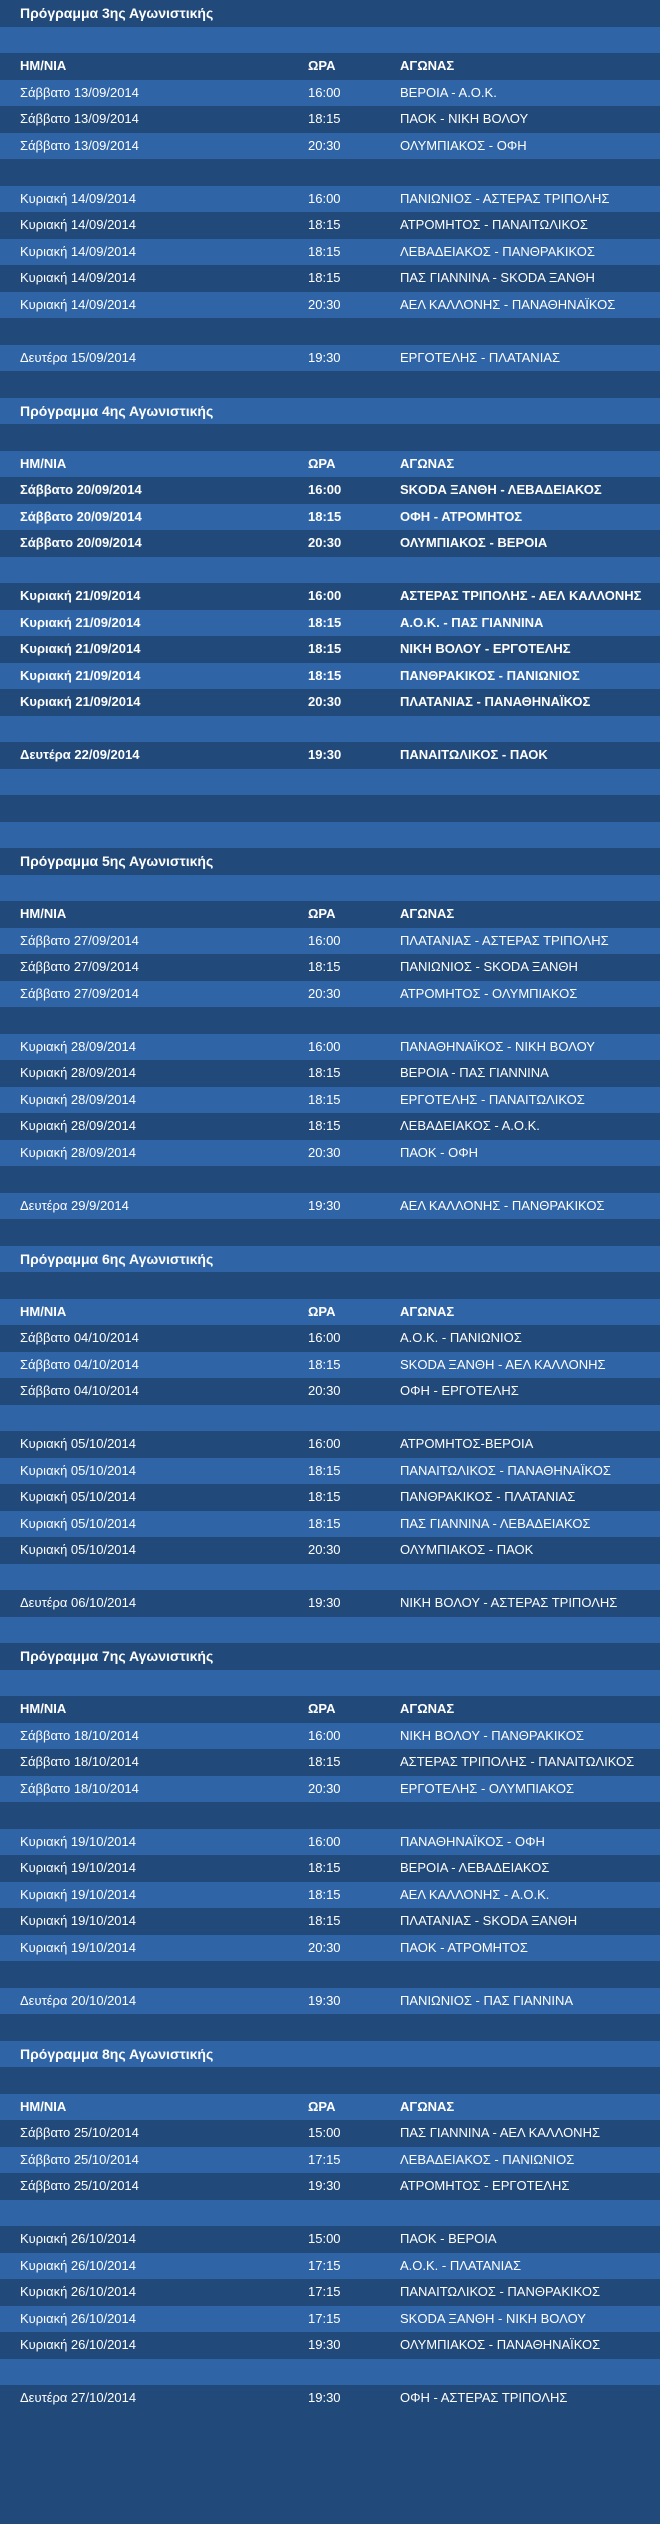 The width and height of the screenshot is (660, 2524). What do you see at coordinates (324, 2291) in the screenshot?
I see `match-time: 17:15` at bounding box center [324, 2291].